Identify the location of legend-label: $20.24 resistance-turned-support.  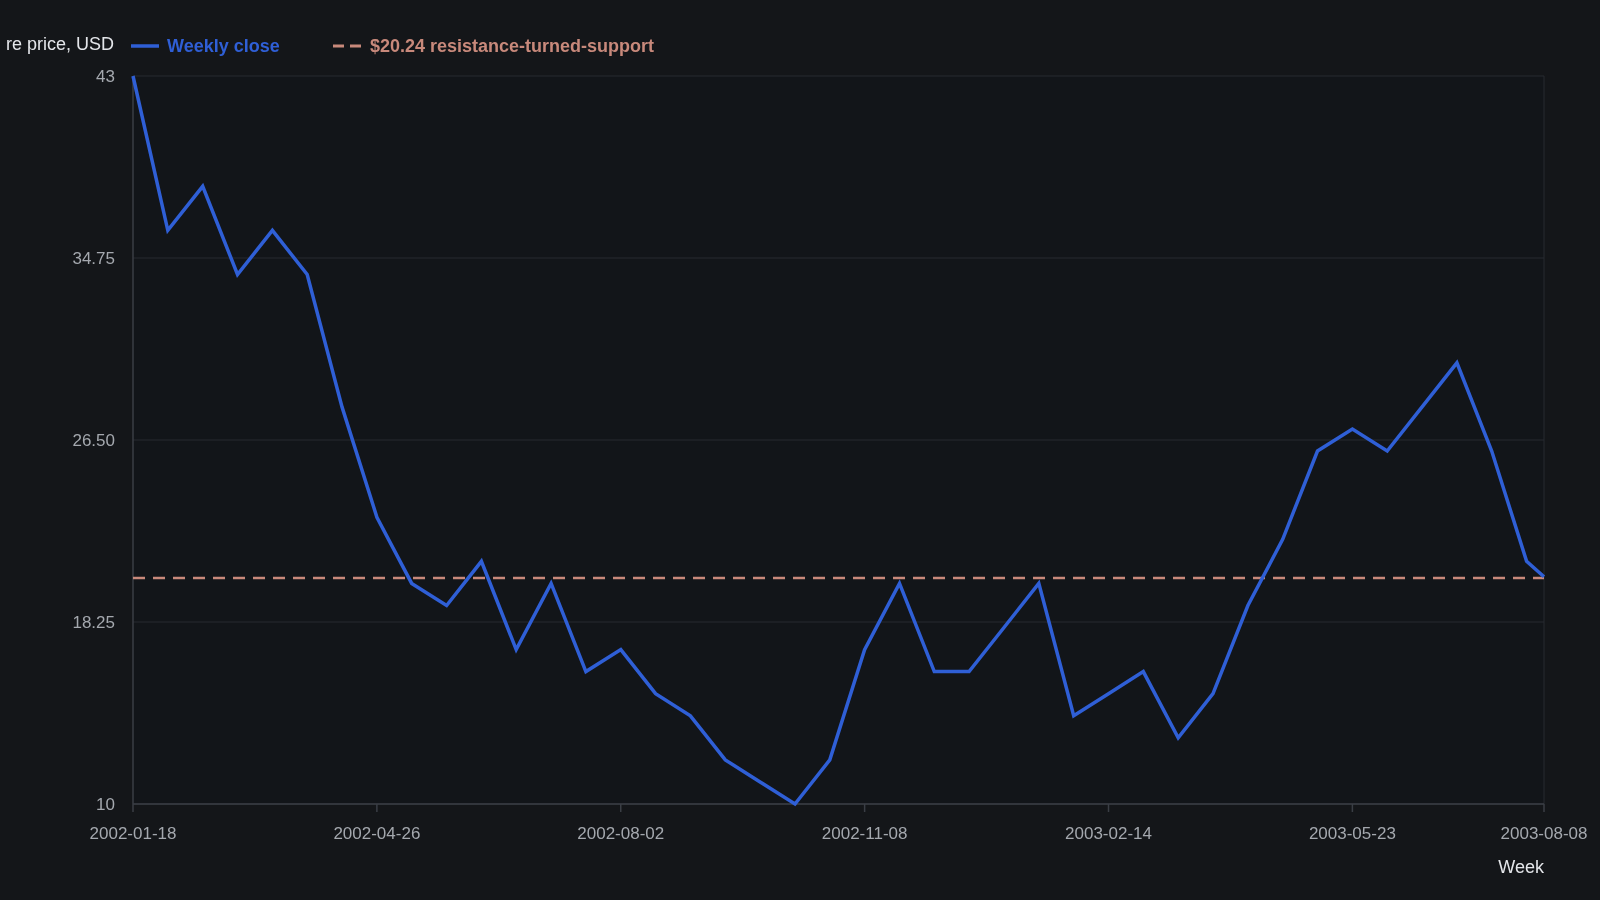
(512, 46).